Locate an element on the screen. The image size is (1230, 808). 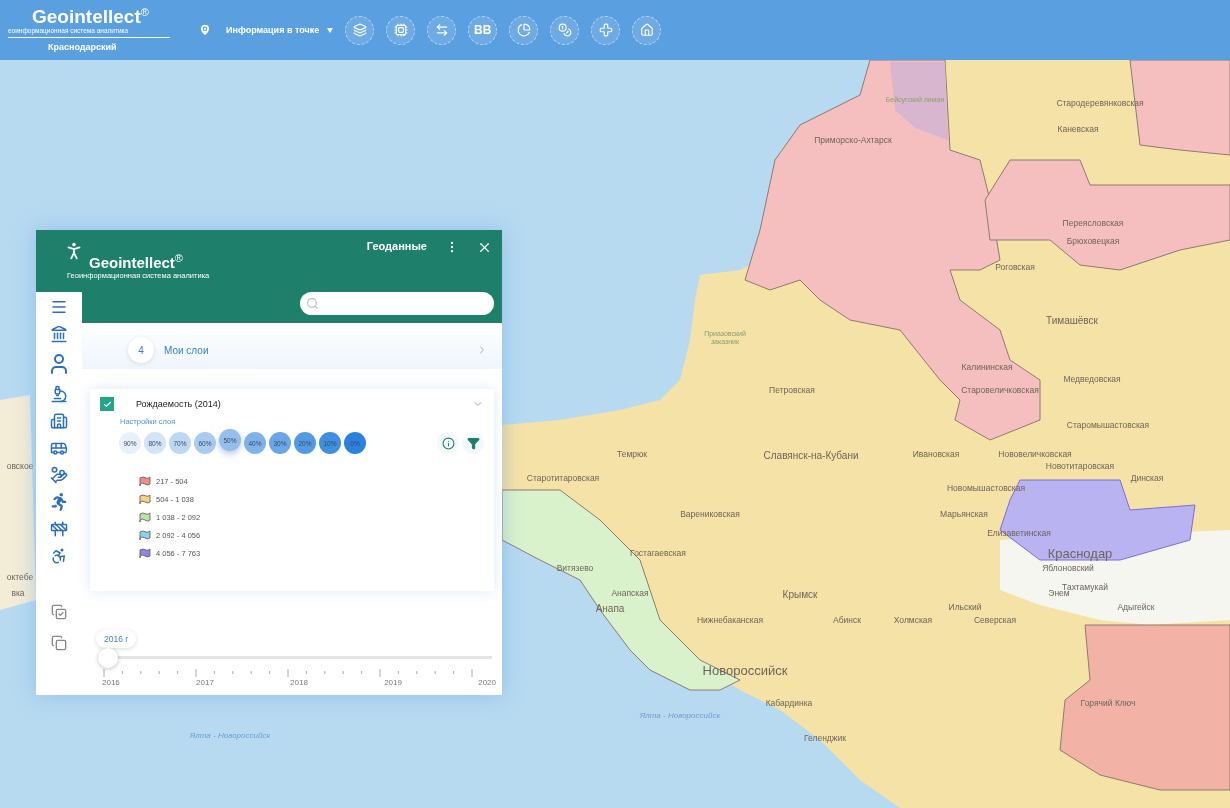
museum-icon is located at coordinates (59, 334).